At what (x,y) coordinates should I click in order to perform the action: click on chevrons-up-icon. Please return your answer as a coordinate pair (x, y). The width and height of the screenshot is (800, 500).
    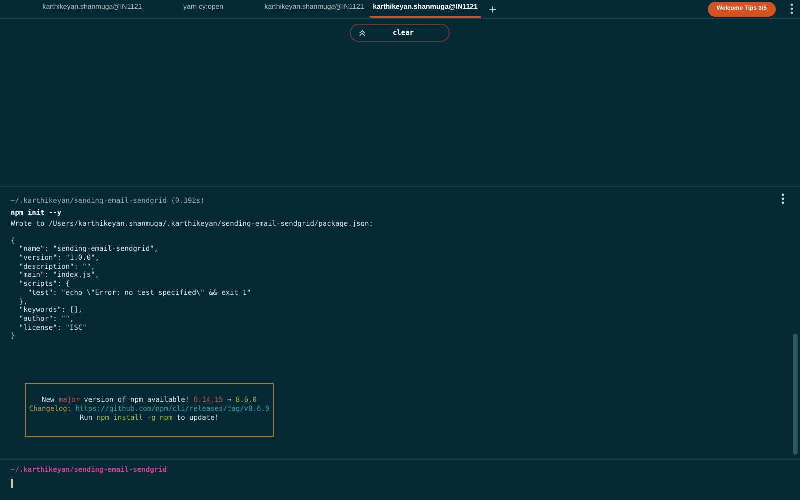
    Looking at the image, I should click on (362, 33).